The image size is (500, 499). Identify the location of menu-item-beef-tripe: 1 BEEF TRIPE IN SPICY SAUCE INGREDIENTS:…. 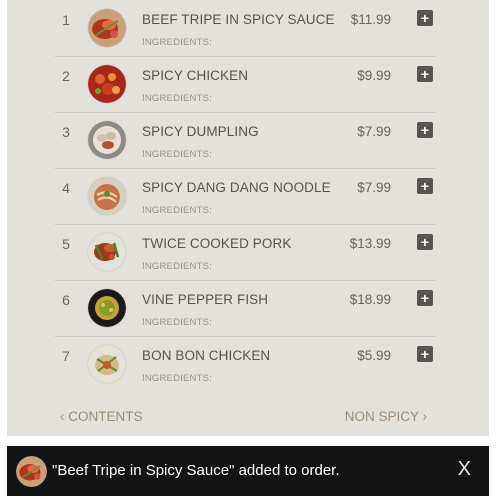
(245, 28).